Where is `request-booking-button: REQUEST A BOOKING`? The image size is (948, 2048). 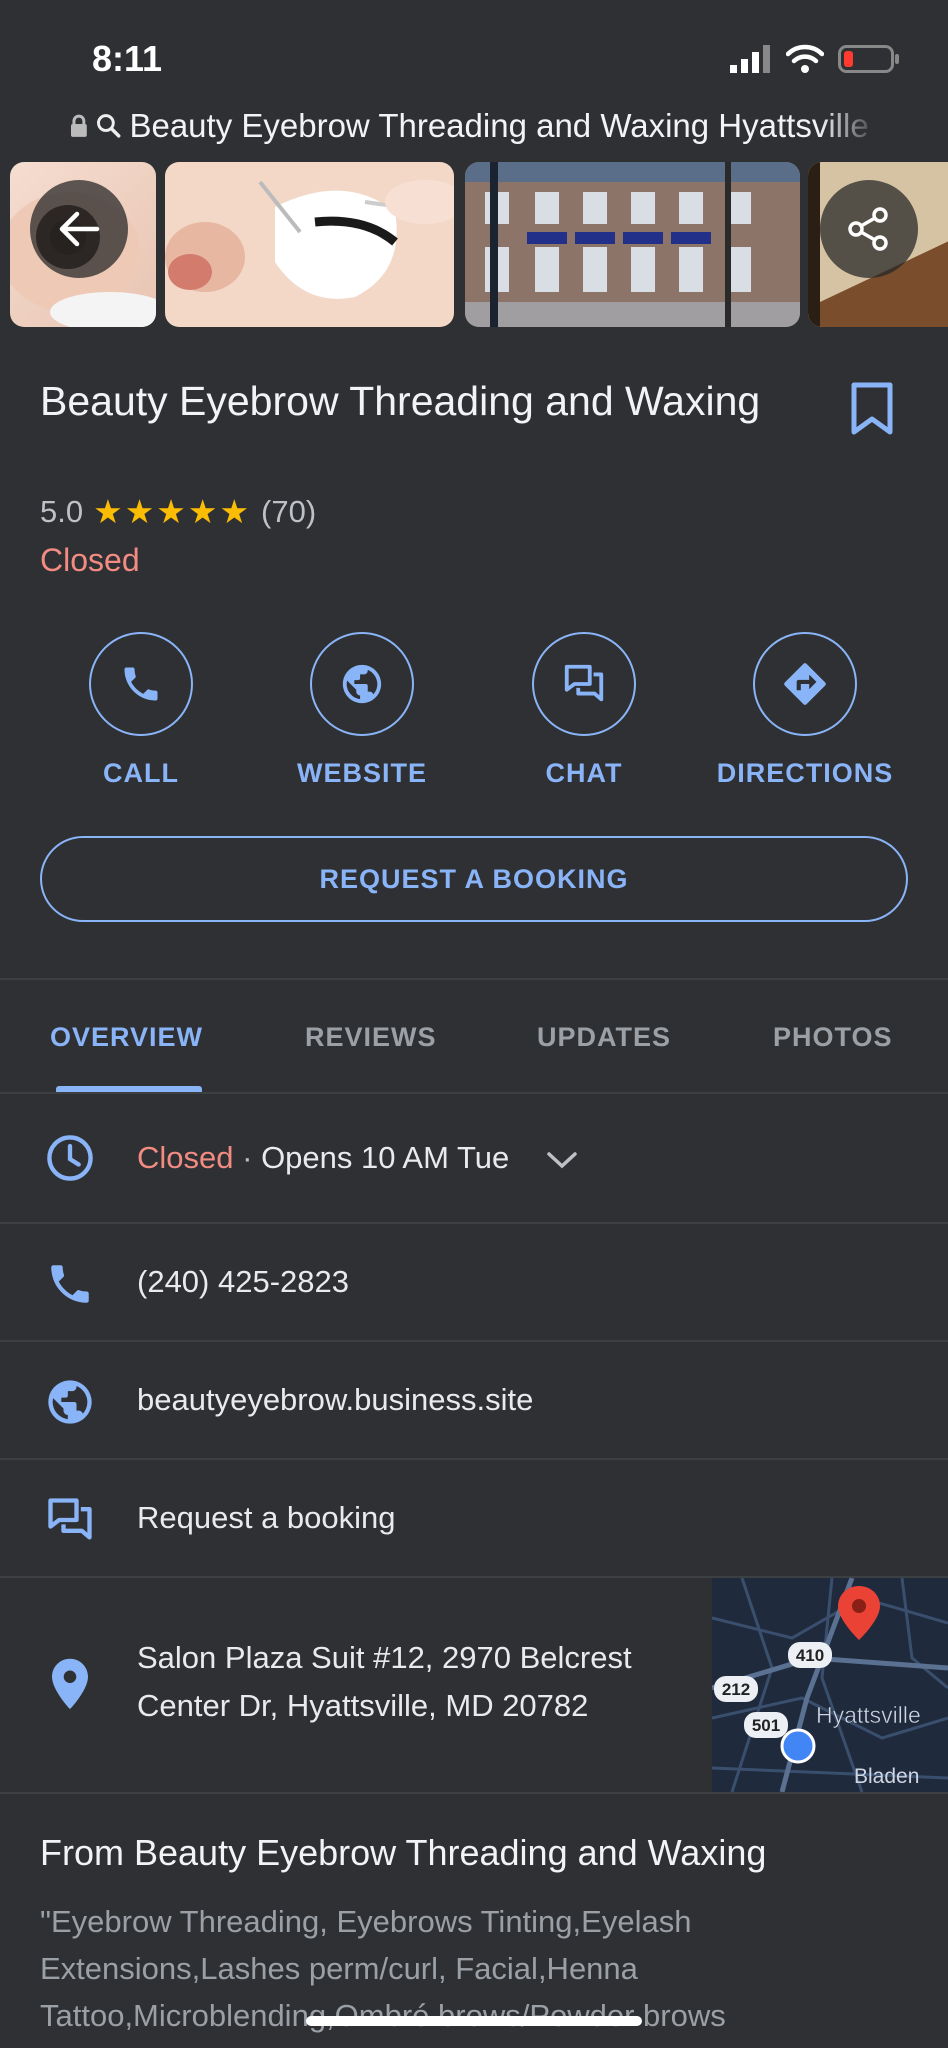 request-booking-button: REQUEST A BOOKING is located at coordinates (474, 879).